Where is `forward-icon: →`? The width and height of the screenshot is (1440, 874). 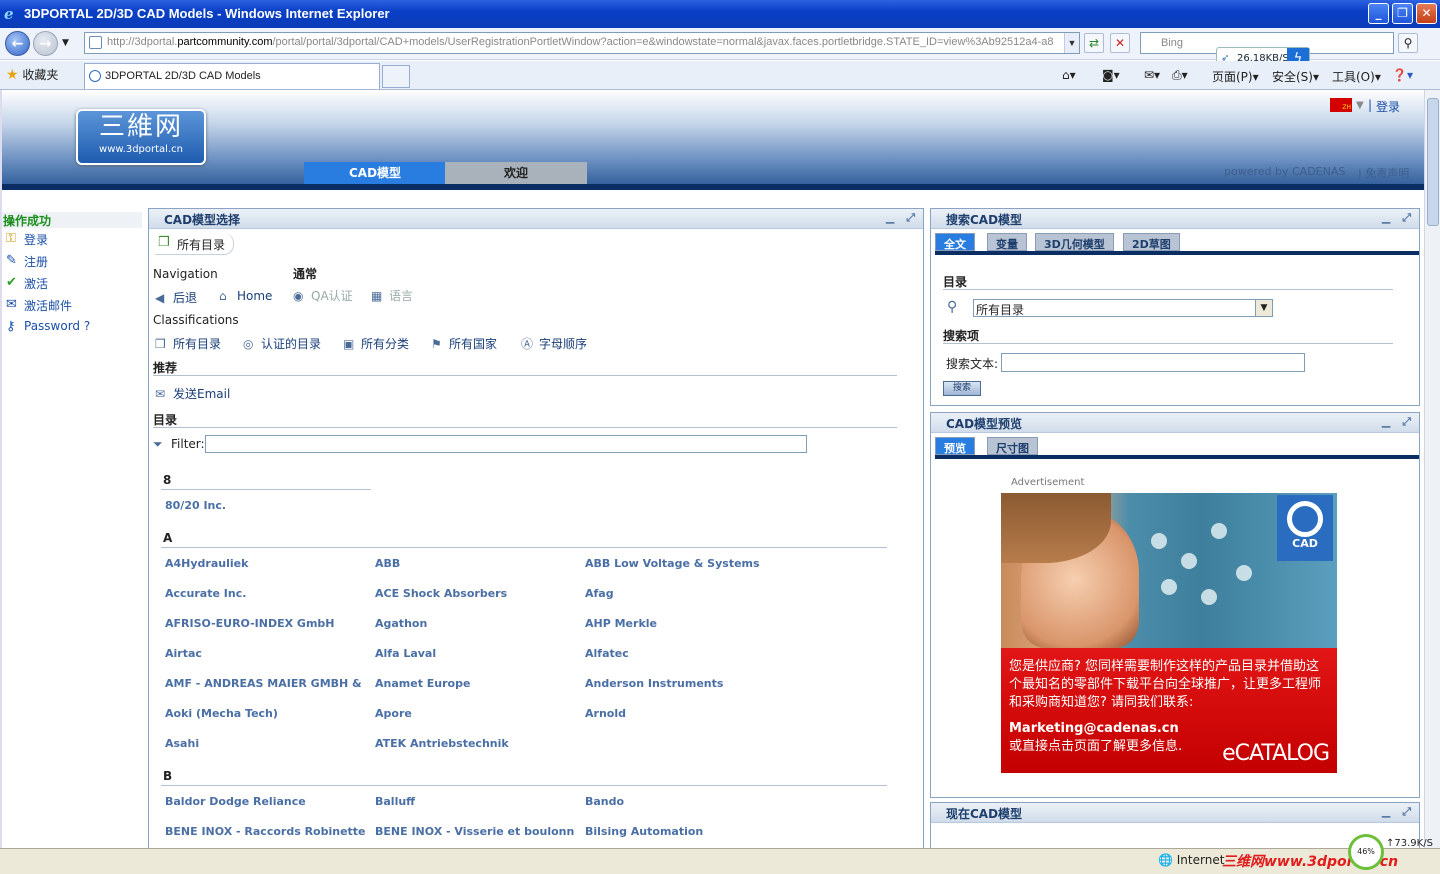 forward-icon: → is located at coordinates (45, 43).